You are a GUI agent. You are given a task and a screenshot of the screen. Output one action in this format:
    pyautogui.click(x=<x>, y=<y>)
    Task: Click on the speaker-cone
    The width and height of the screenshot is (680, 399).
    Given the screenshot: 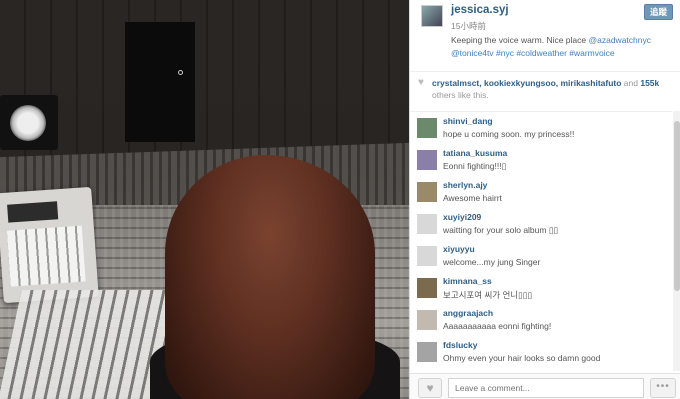 What is the action you would take?
    pyautogui.click(x=28, y=123)
    